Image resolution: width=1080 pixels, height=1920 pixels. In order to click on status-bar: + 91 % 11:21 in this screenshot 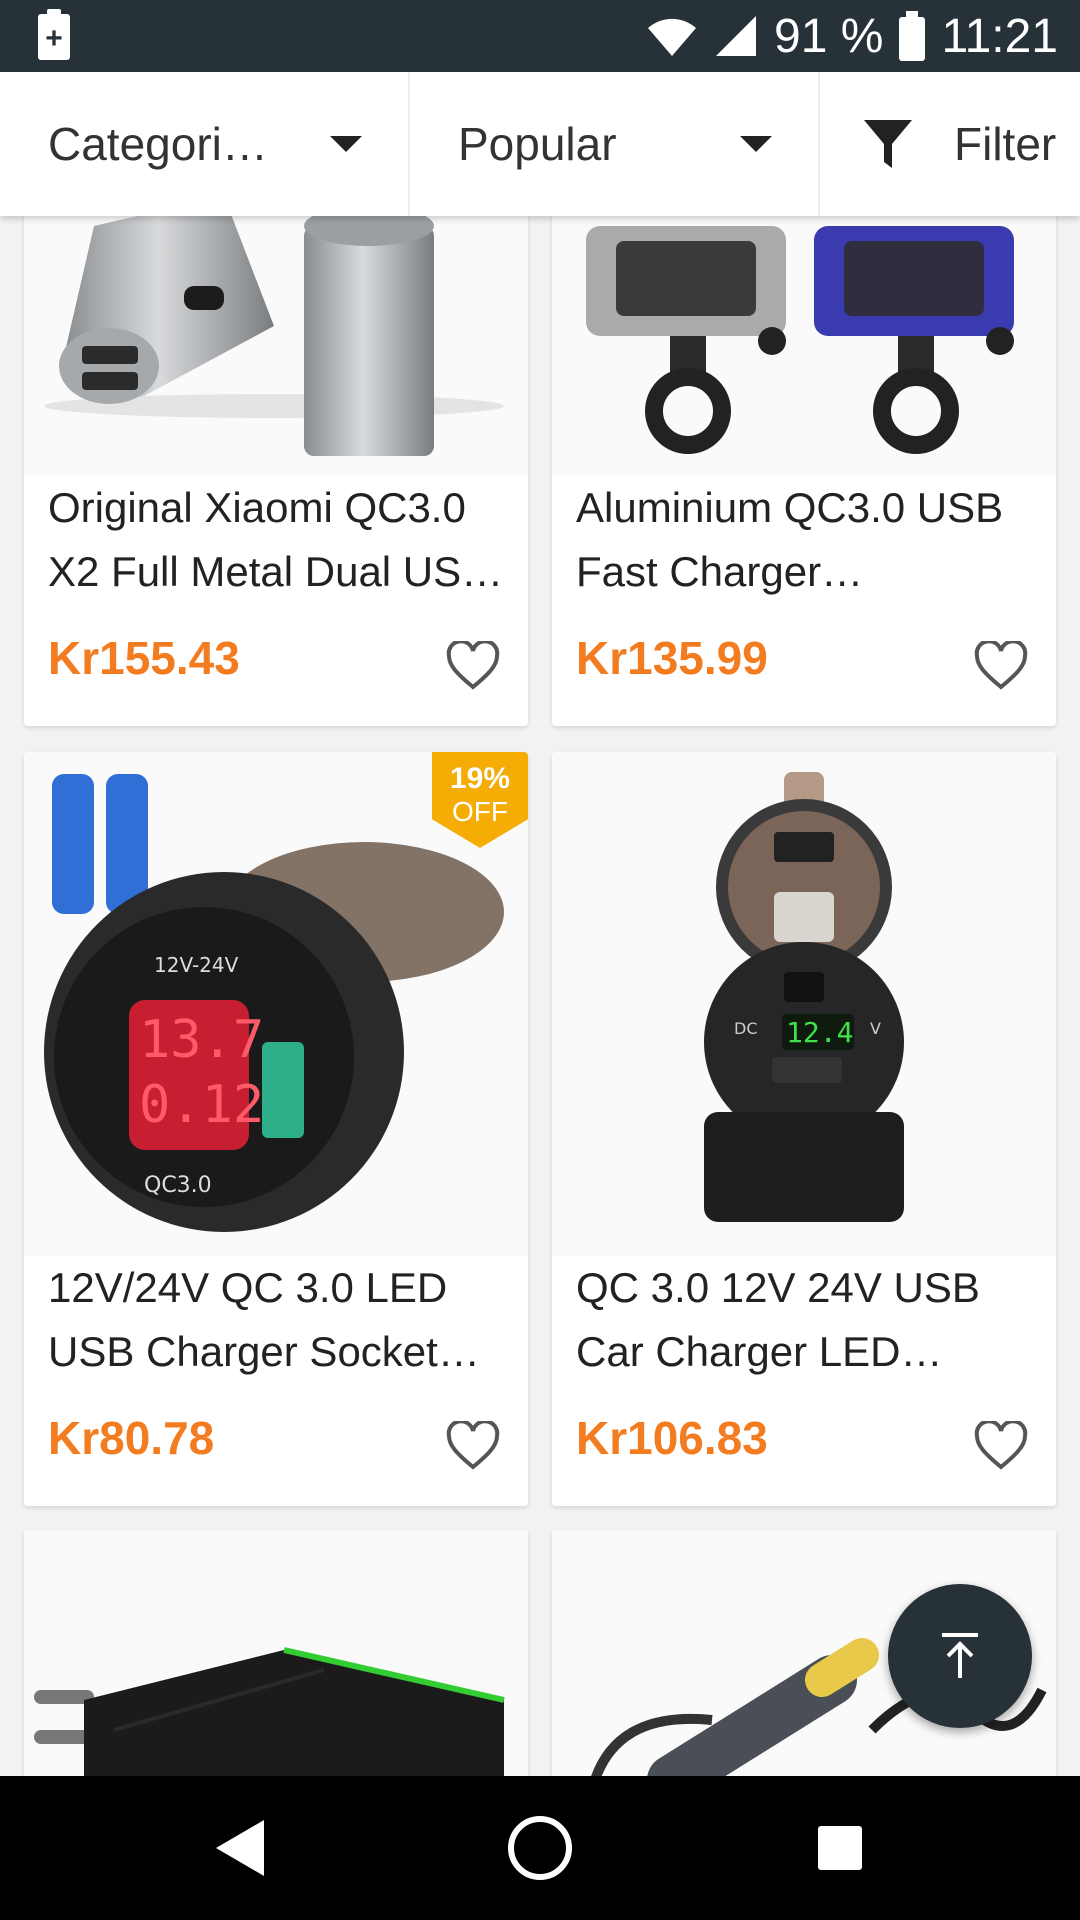, I will do `click(540, 36)`.